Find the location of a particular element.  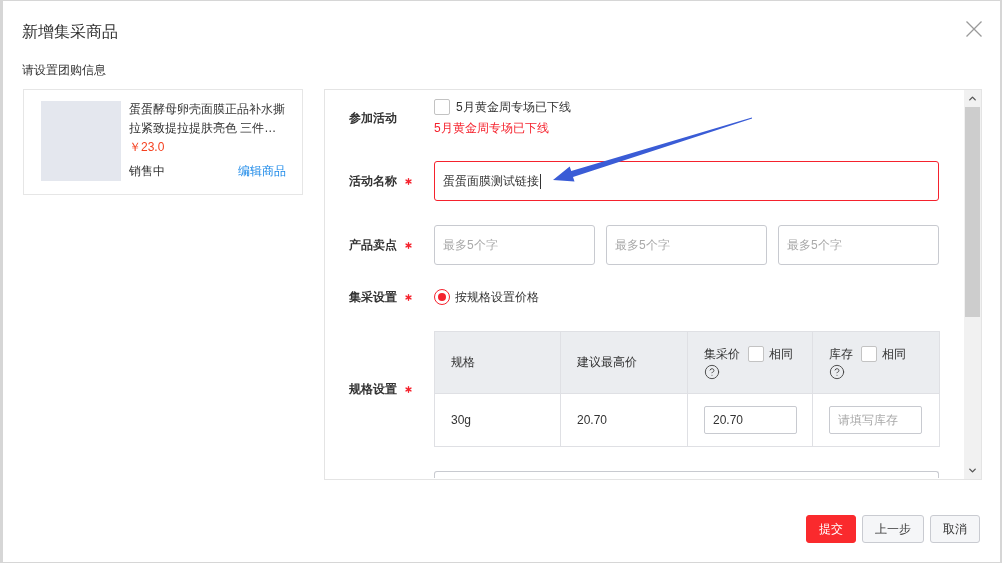

checkbox-label: 5月黄金周专场已下线 is located at coordinates (513, 107).